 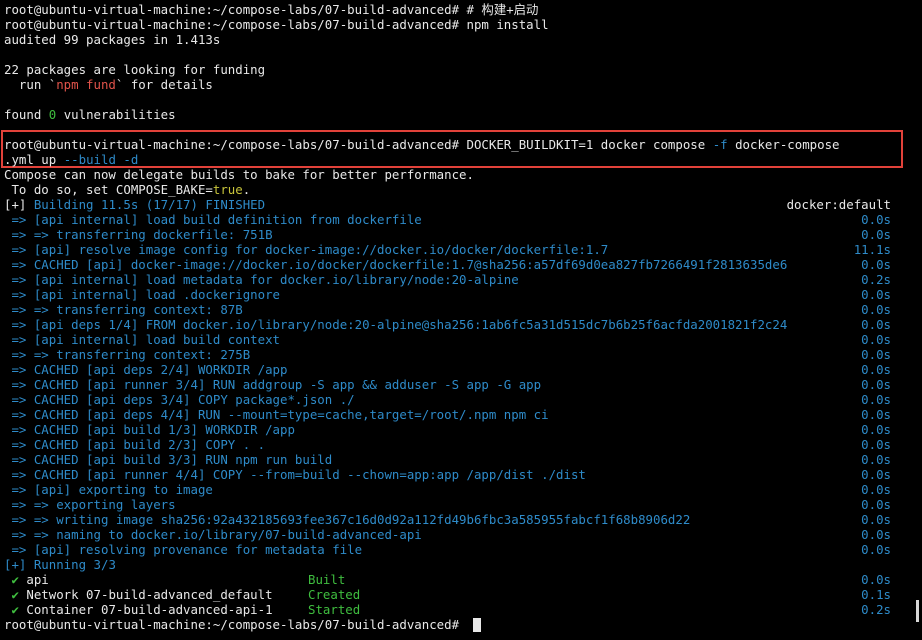 What do you see at coordinates (142, 294) in the screenshot?
I see `build-step-text: => [api internal] load .dockerignore` at bounding box center [142, 294].